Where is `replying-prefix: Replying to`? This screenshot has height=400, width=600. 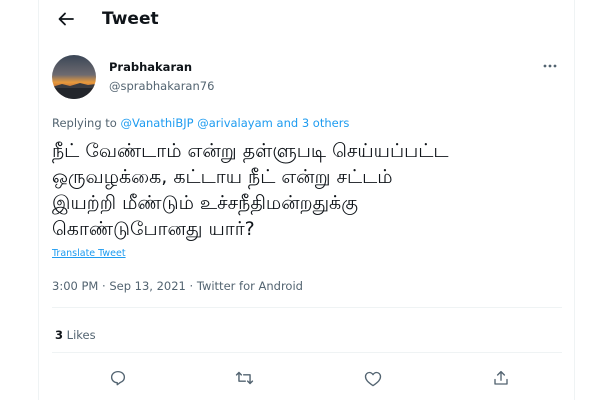
replying-prefix: Replying to is located at coordinates (84, 123).